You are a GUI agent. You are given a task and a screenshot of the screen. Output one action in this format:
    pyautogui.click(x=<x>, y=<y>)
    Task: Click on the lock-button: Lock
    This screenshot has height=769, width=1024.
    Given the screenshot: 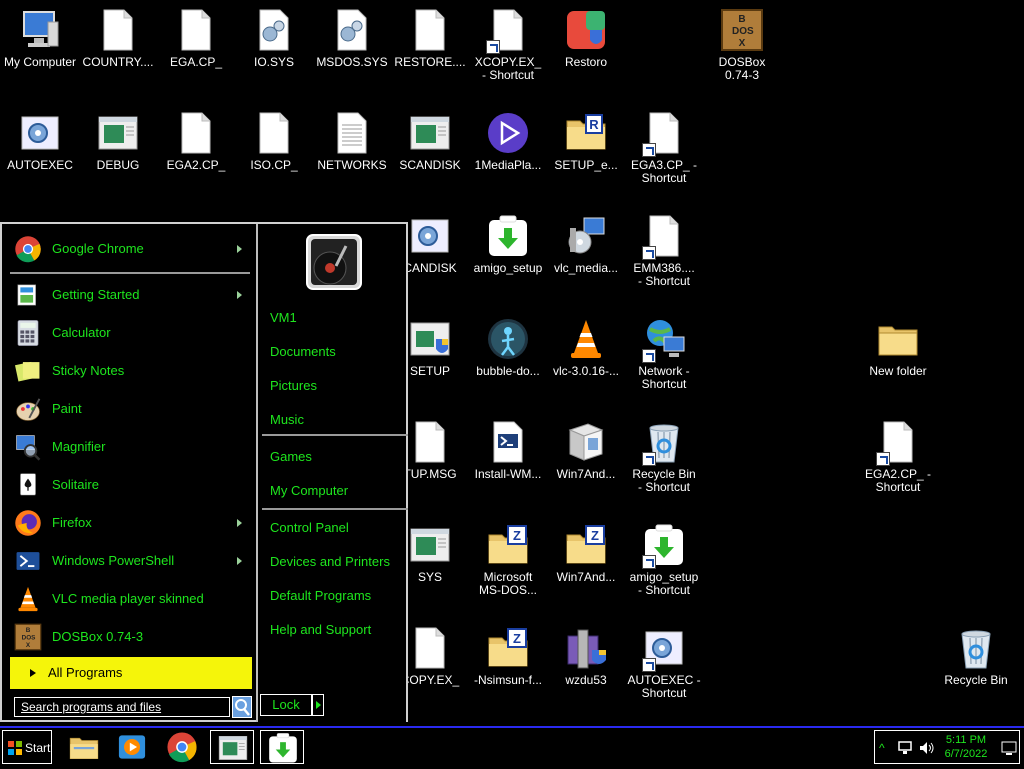 What is the action you would take?
    pyautogui.click(x=286, y=705)
    